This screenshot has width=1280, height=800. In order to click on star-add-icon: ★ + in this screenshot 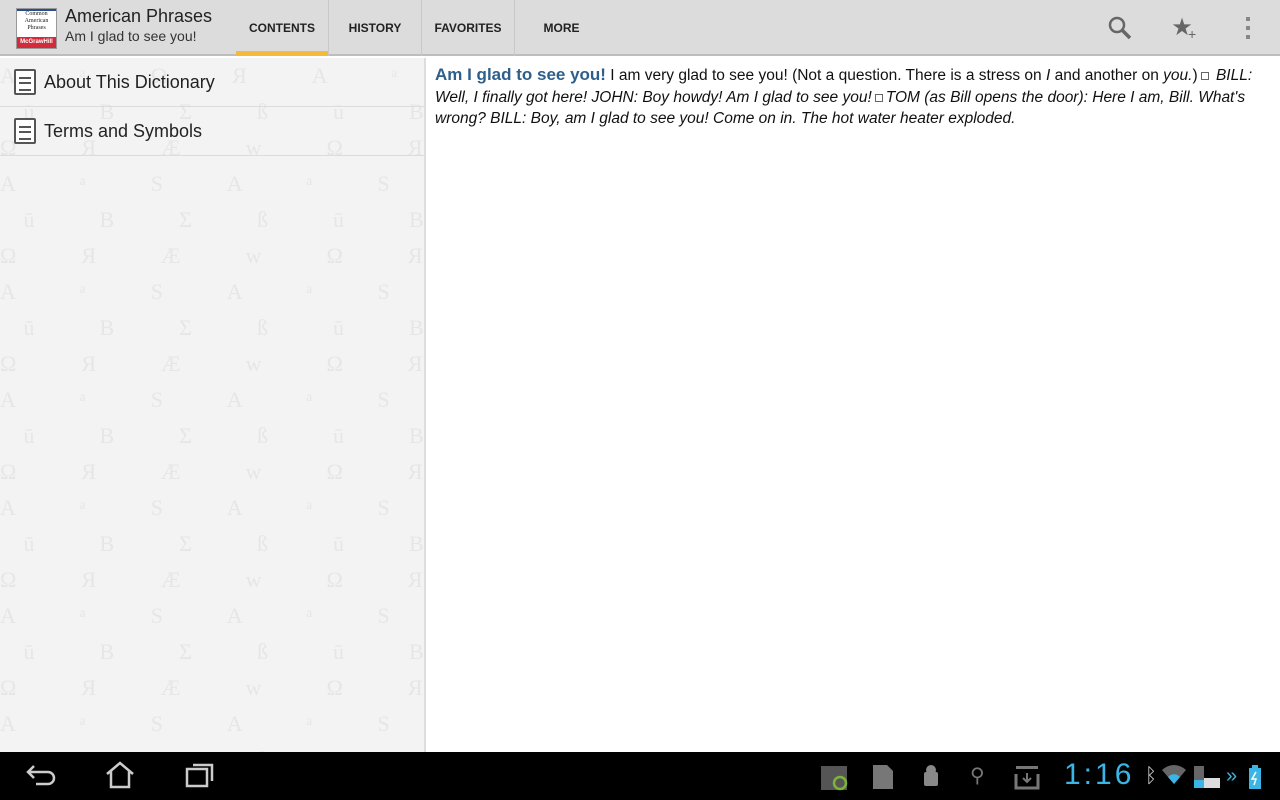, I will do `click(1182, 28)`.